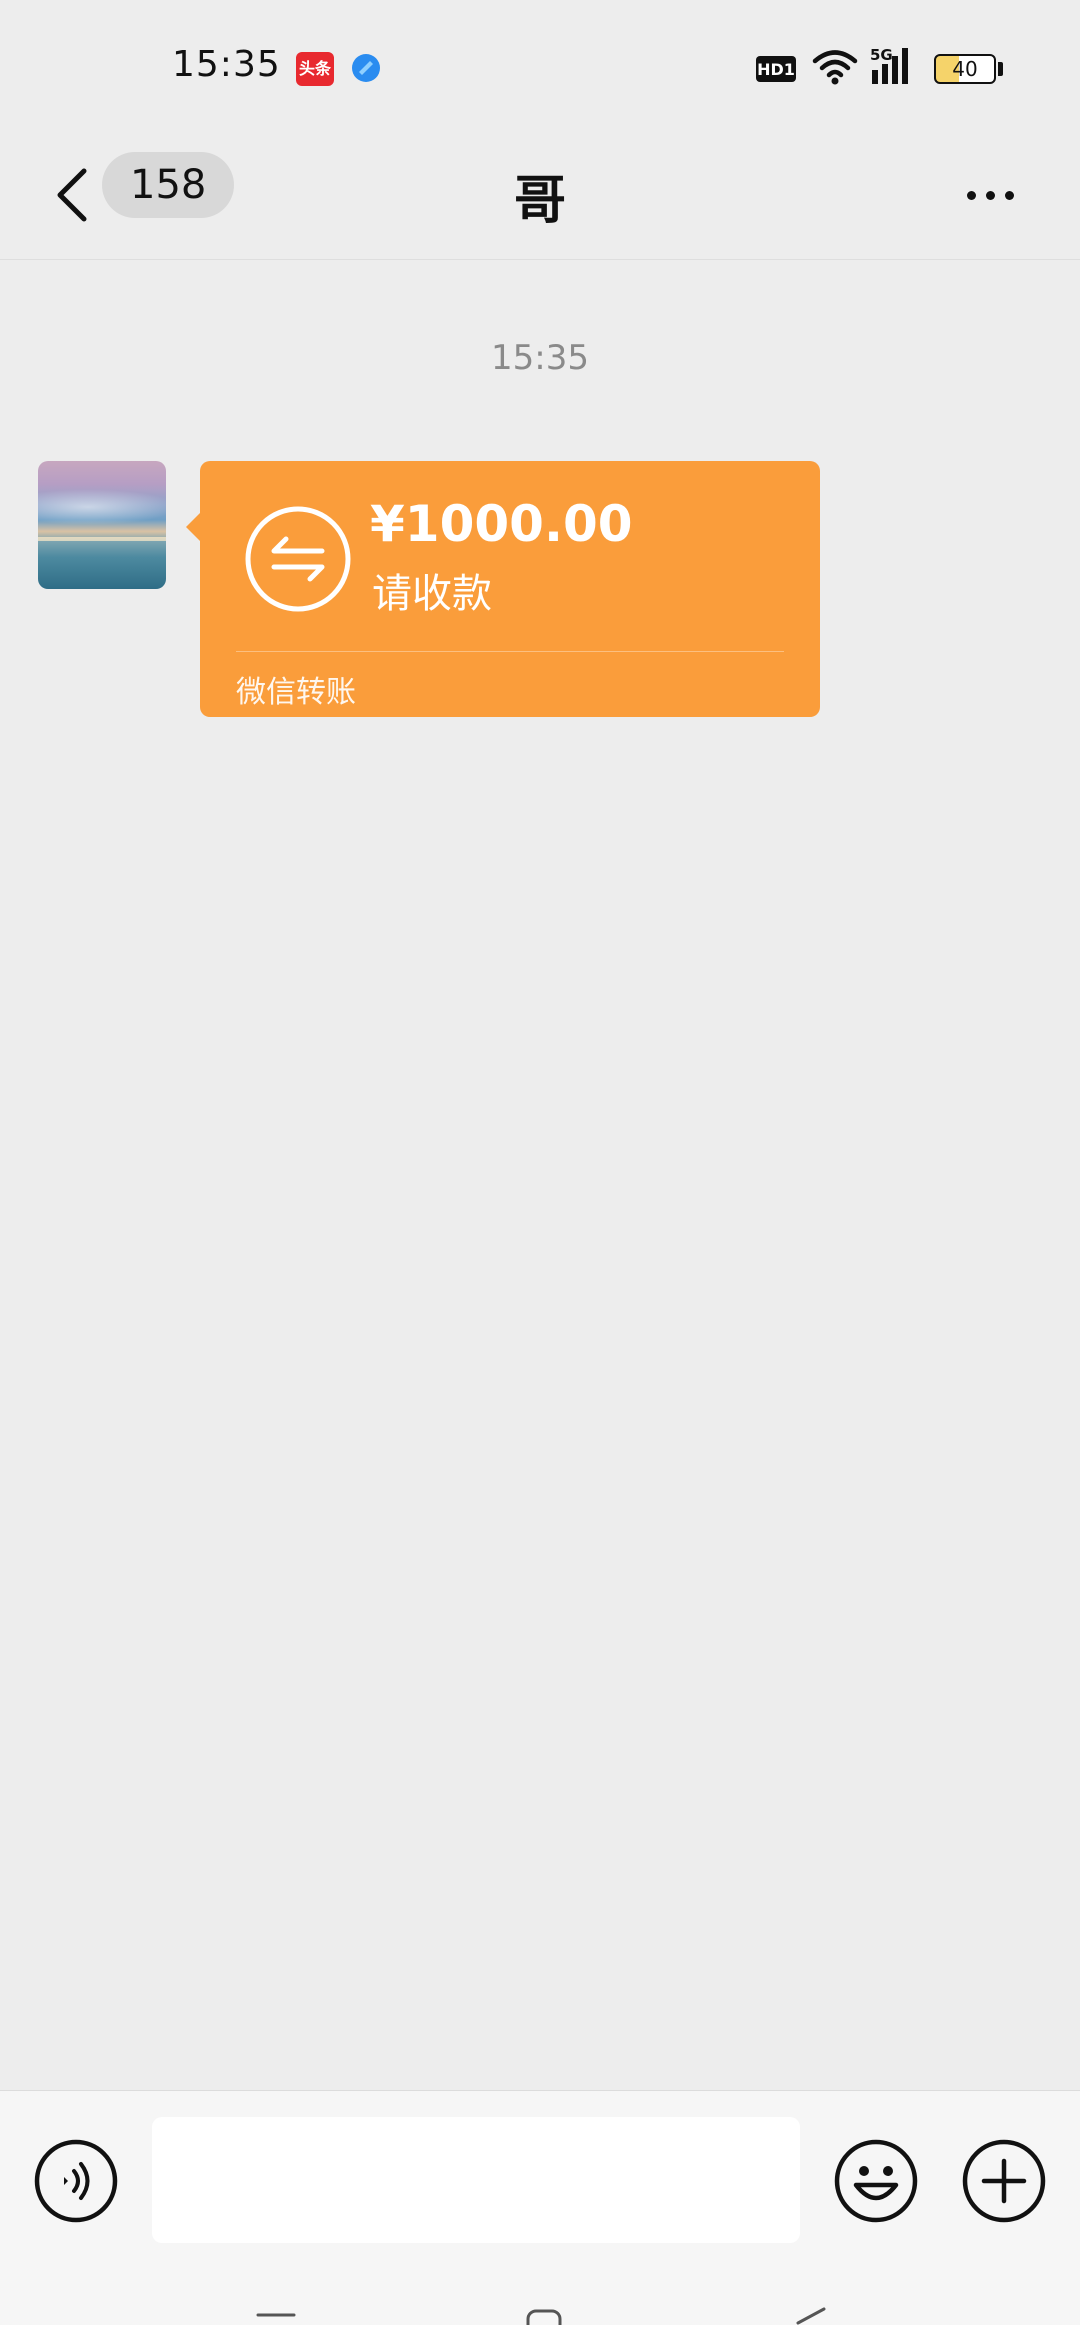  Describe the element at coordinates (76, 2181) in the screenshot. I see `voice-icon` at that location.